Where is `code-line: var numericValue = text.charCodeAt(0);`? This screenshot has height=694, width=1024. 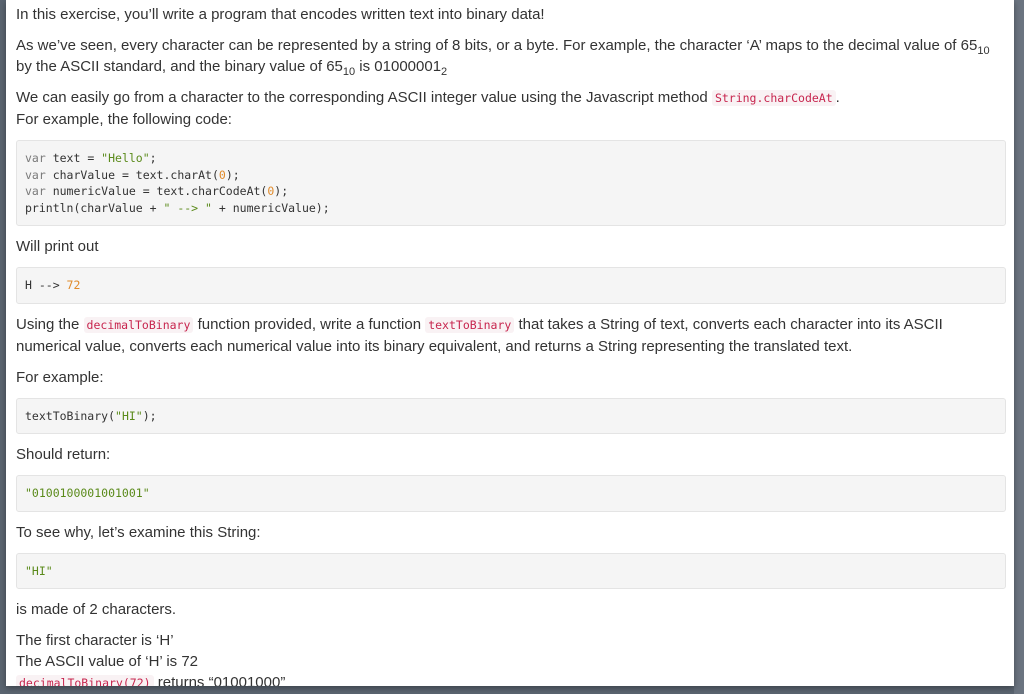 code-line: var numericValue = text.charCodeAt(0); is located at coordinates (511, 191).